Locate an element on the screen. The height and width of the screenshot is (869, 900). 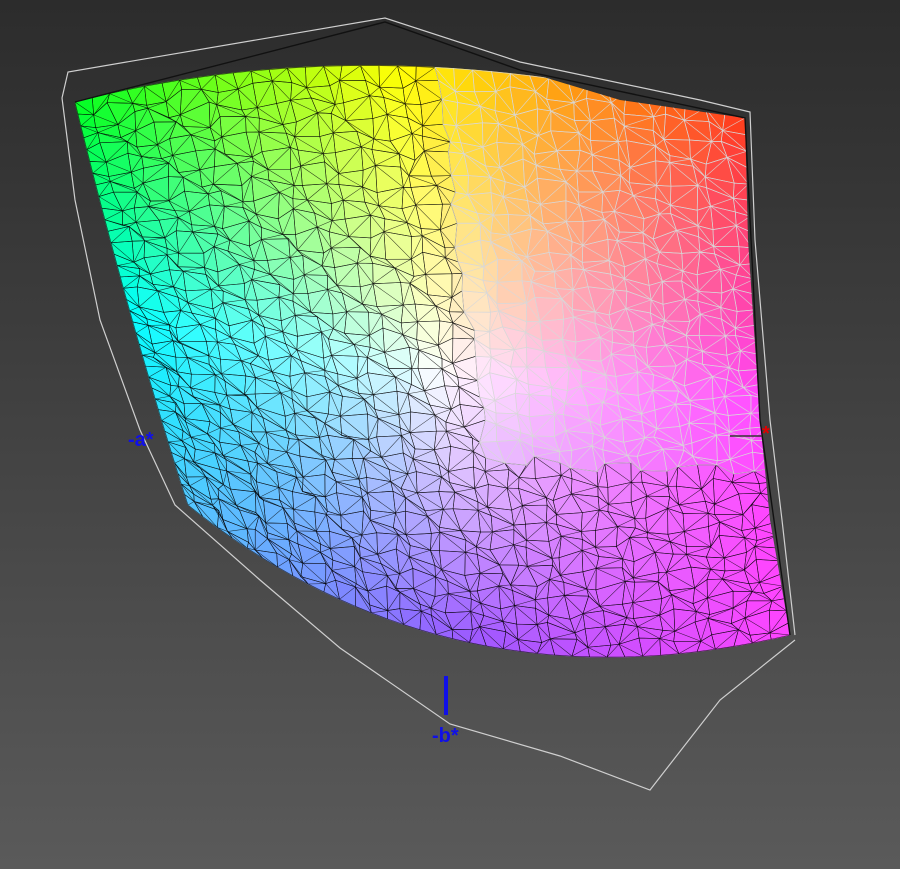
neg-a-axis: -a* is located at coordinates (141, 440).